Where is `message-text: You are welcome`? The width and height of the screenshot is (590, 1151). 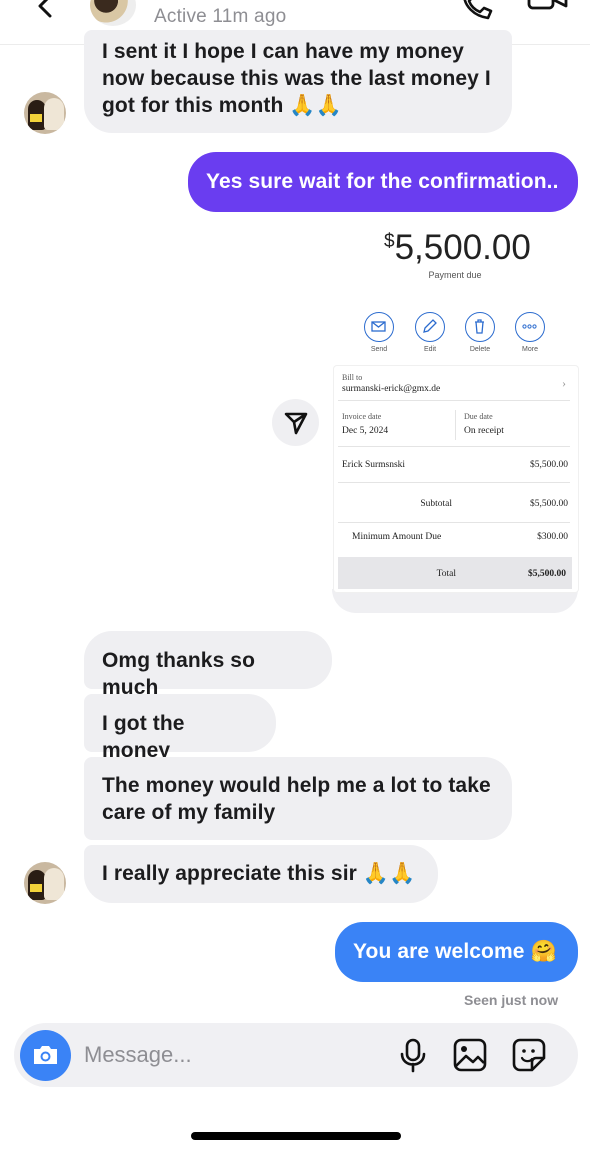 message-text: You are welcome is located at coordinates (439, 951).